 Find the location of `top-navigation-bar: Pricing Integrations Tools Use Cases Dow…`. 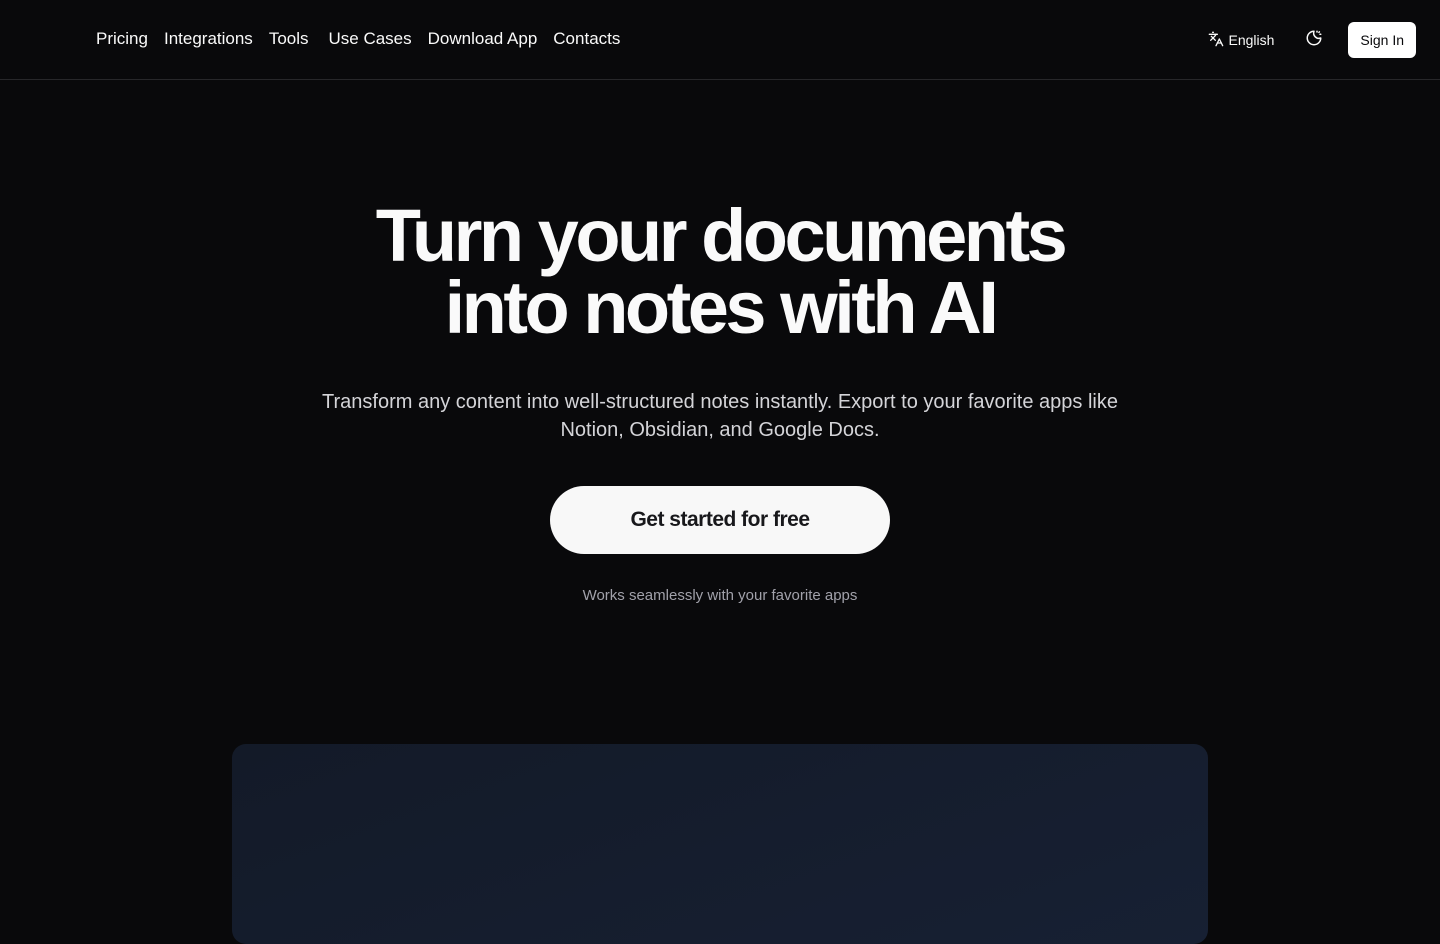

top-navigation-bar: Pricing Integrations Tools Use Cases Dow… is located at coordinates (720, 40).